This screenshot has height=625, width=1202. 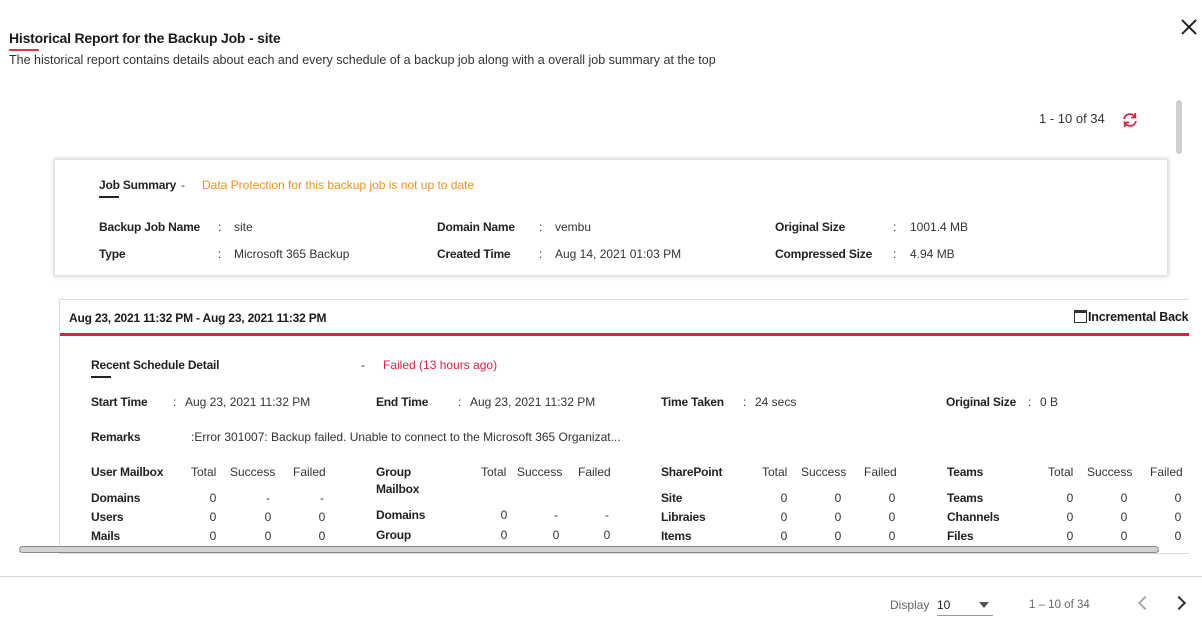 I want to click on refresh-icon, so click(x=1130, y=120).